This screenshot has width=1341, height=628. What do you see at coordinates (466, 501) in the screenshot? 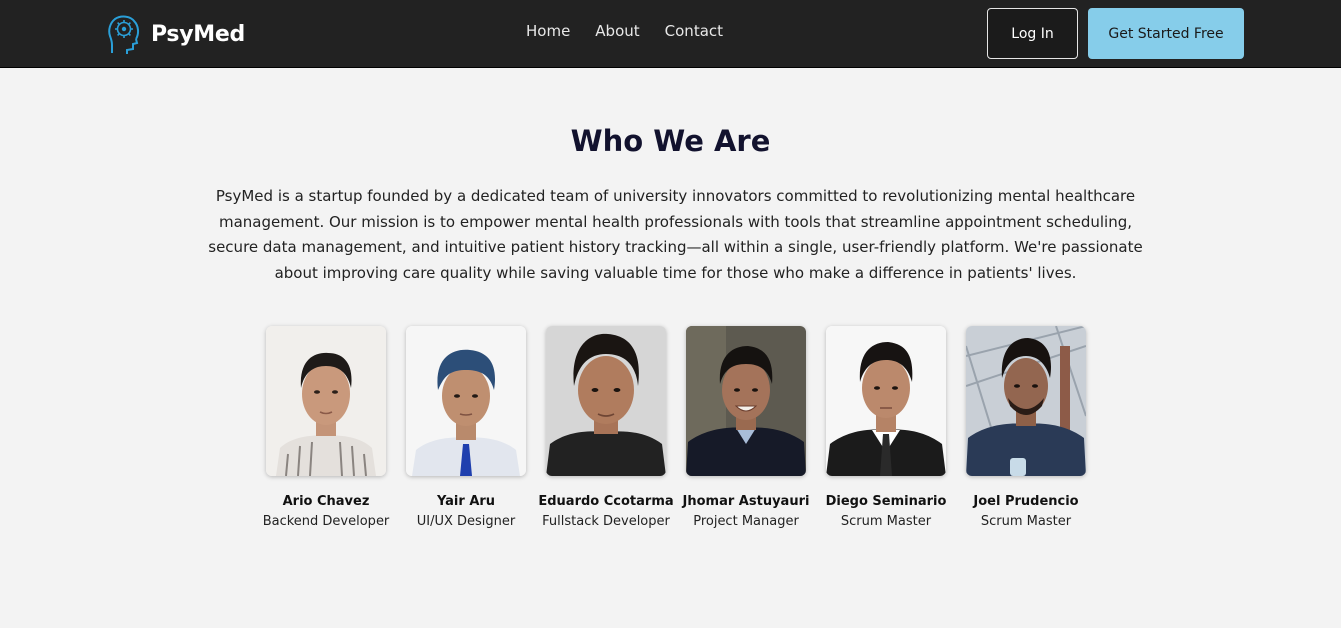
I see `member-name: Yair Aru` at bounding box center [466, 501].